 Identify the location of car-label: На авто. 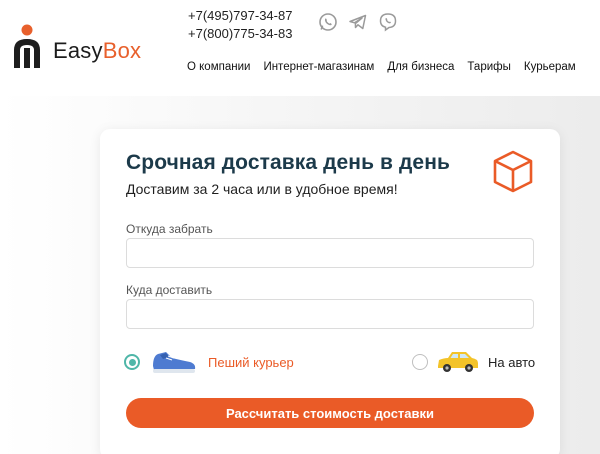
(512, 362).